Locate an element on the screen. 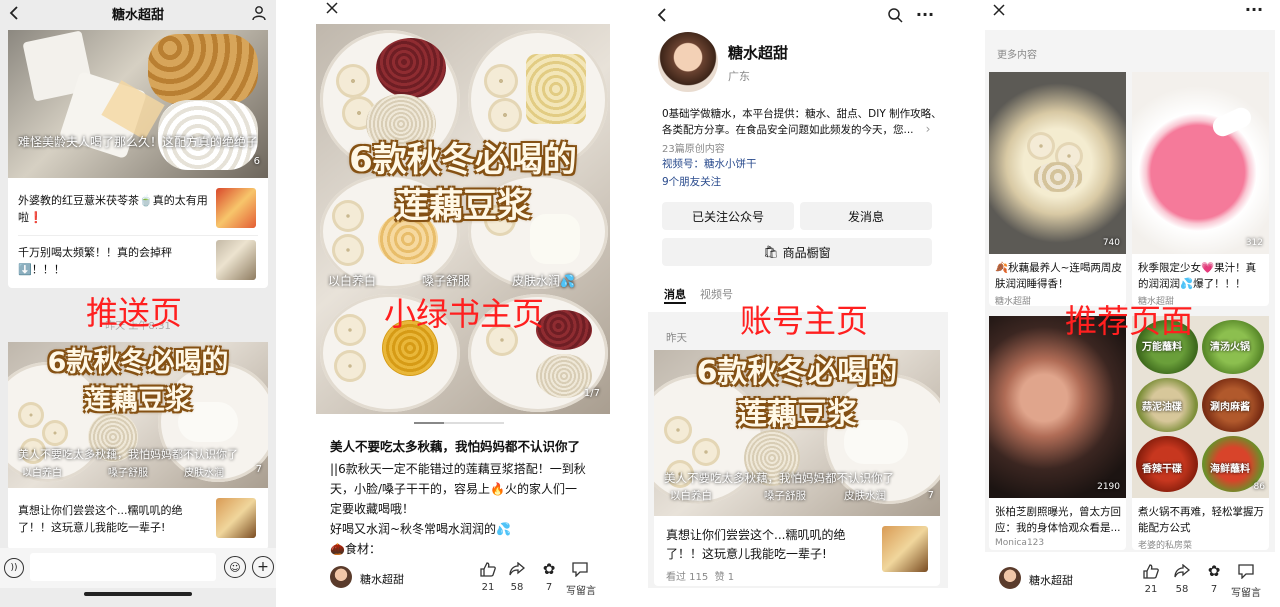  recommend-card-2: 312 秋季限定少女💗果汁！真的润润润💦爆了！！！ 糖水超甜 is located at coordinates (1200, 189).